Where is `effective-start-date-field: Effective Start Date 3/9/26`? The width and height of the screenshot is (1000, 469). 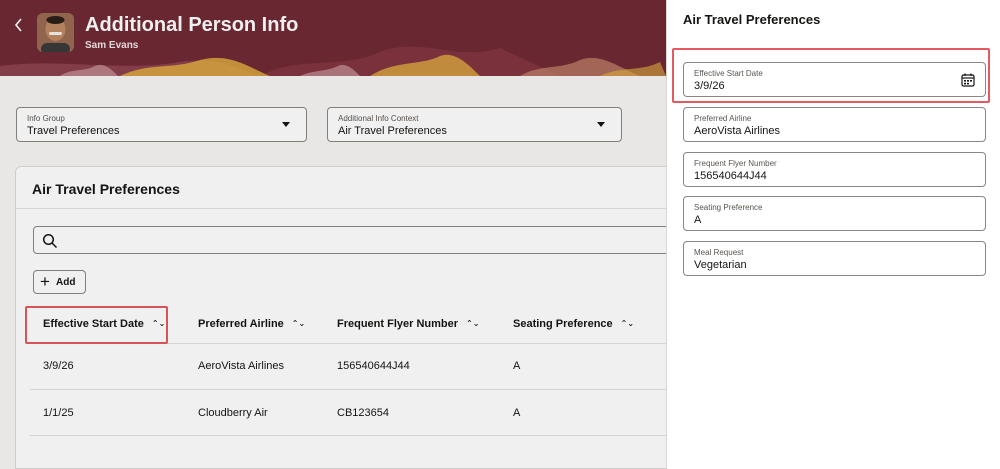 effective-start-date-field: Effective Start Date 3/9/26 is located at coordinates (834, 79).